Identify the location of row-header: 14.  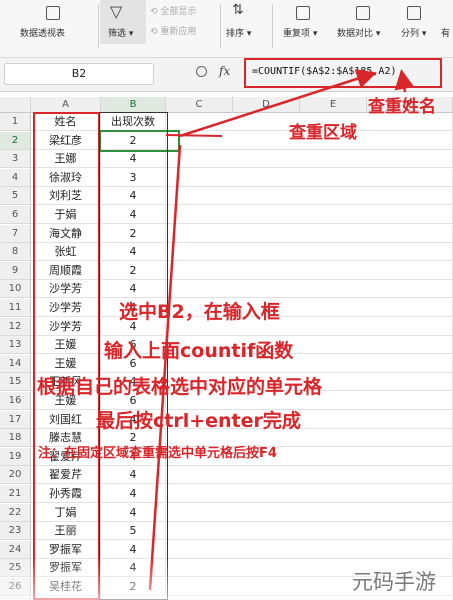
(15, 363).